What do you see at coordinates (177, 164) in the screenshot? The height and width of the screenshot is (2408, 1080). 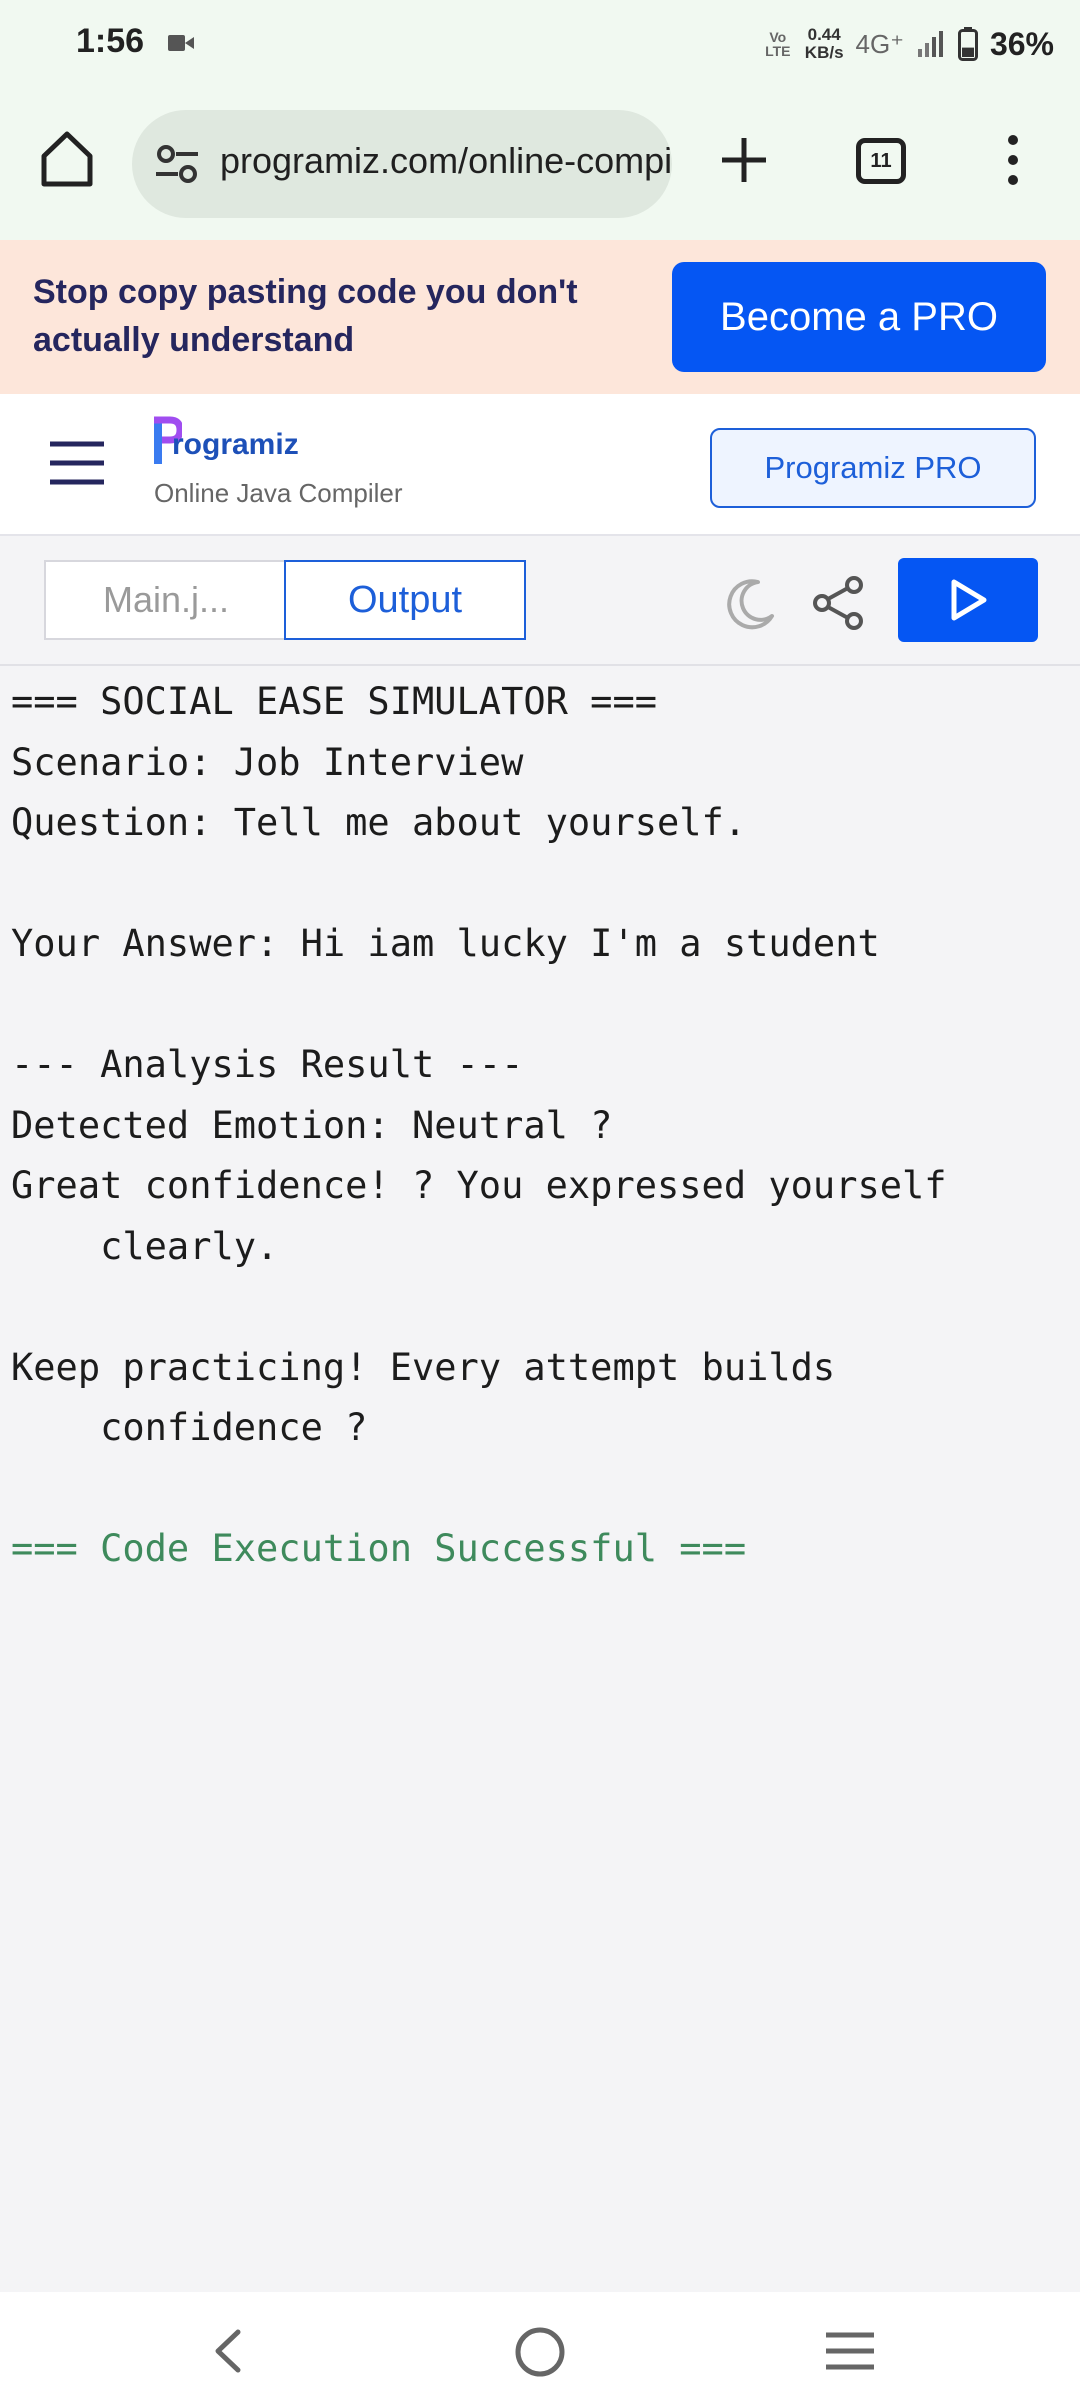 I see `site-settings-icon` at bounding box center [177, 164].